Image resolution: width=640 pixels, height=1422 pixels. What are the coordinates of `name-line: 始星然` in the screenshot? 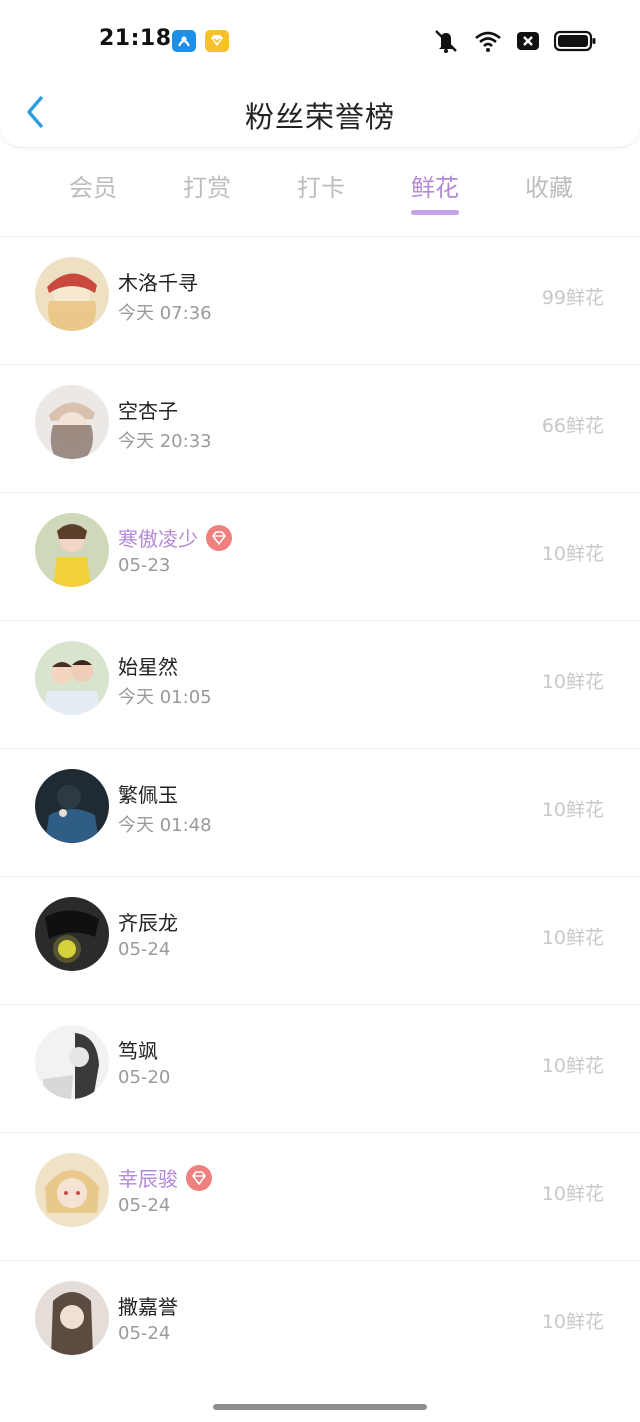 It's located at (148, 665).